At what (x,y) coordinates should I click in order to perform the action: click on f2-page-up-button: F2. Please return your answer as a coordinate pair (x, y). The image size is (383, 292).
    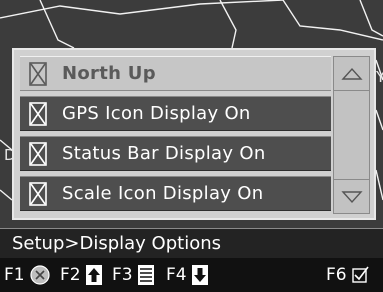
    Looking at the image, I should click on (81, 275).